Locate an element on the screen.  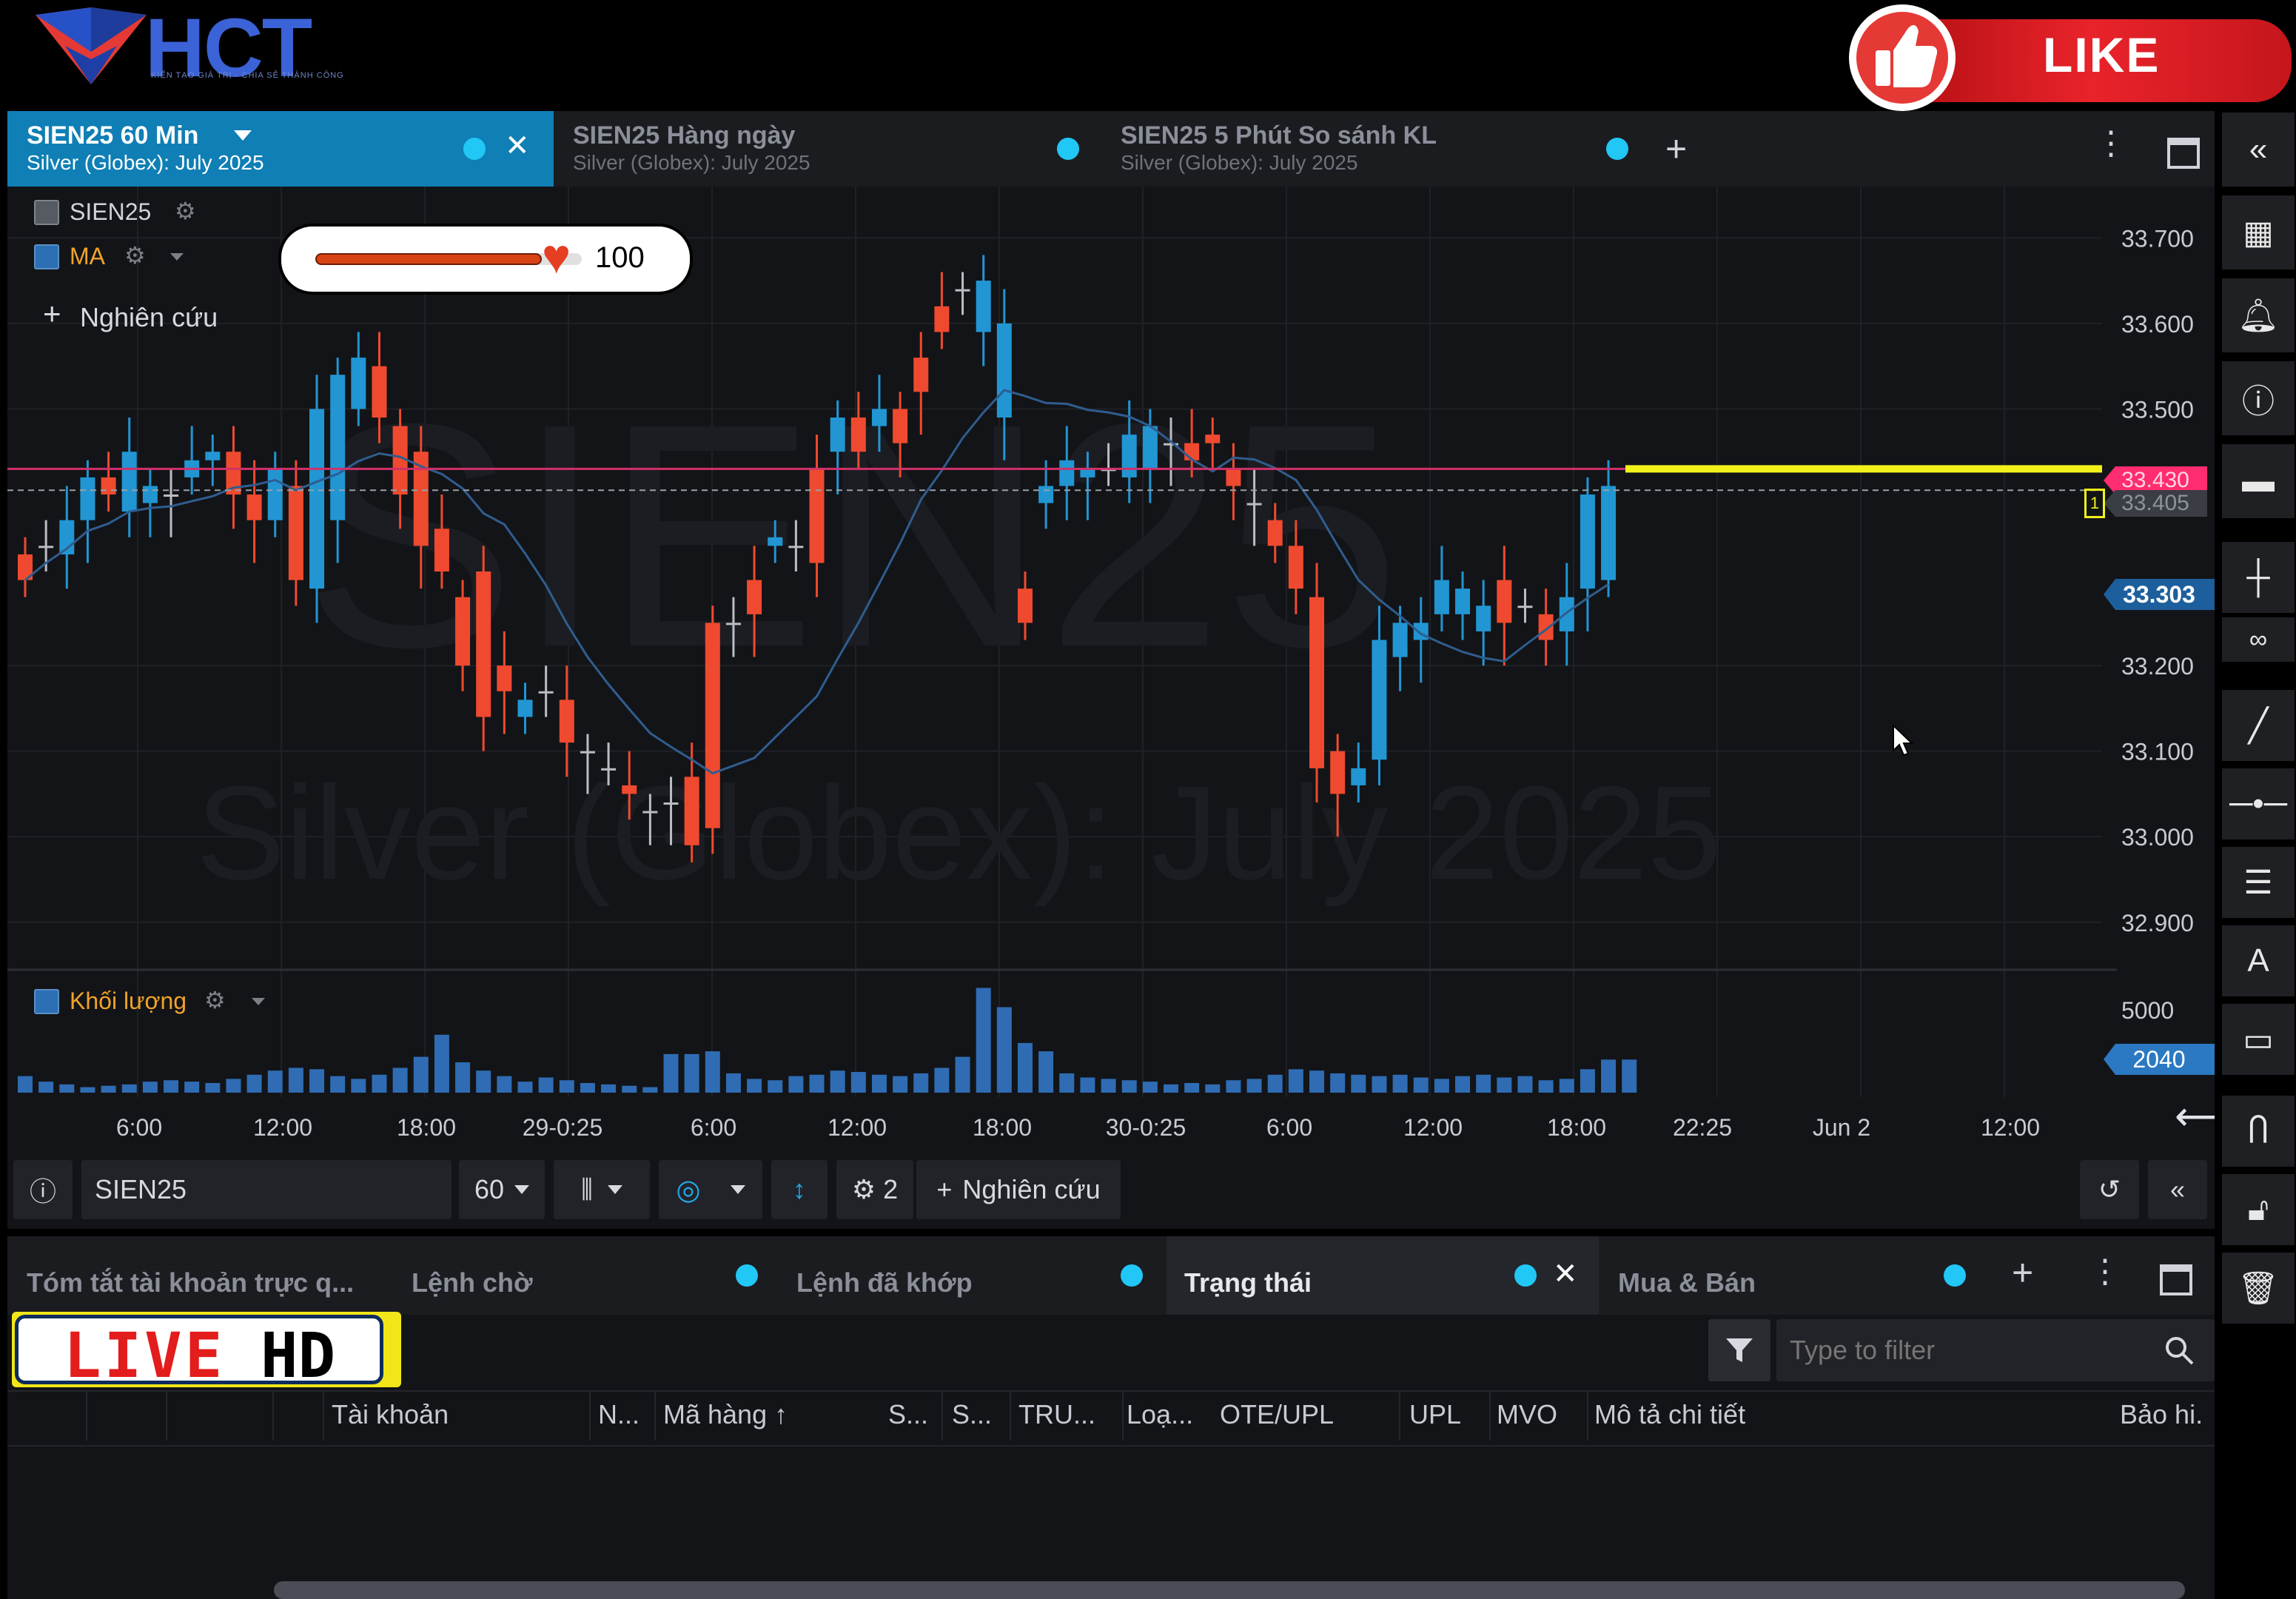
filter-field is located at coordinates (1995, 1350).